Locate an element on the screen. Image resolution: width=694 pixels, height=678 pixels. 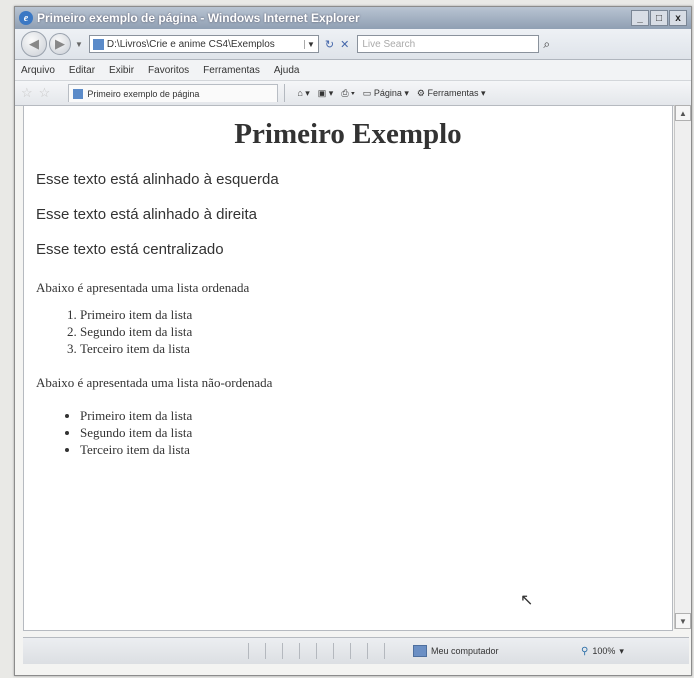
zone-label: Meu computador is located at coordinates (465, 651).